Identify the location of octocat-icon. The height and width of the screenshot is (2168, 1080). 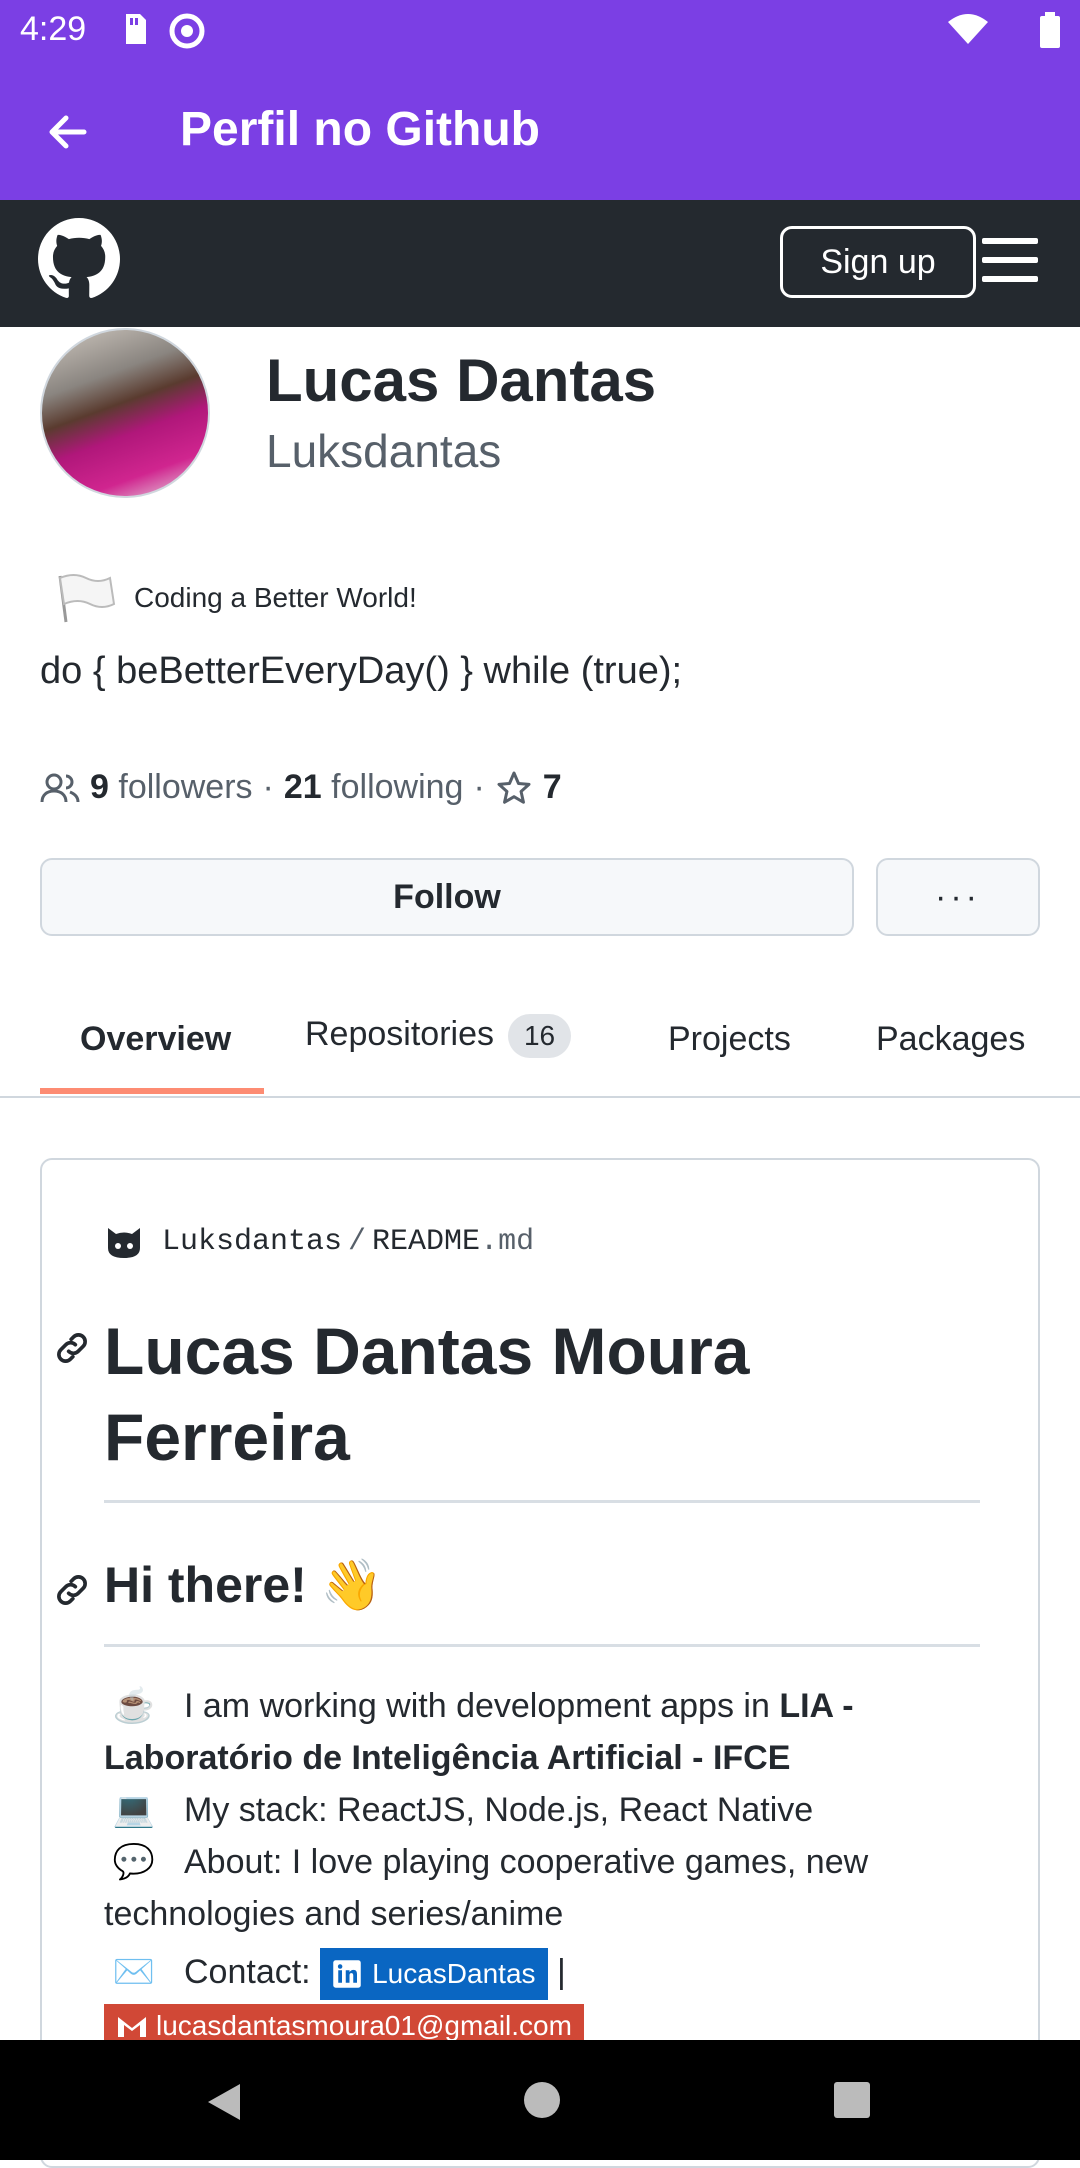
(124, 1243).